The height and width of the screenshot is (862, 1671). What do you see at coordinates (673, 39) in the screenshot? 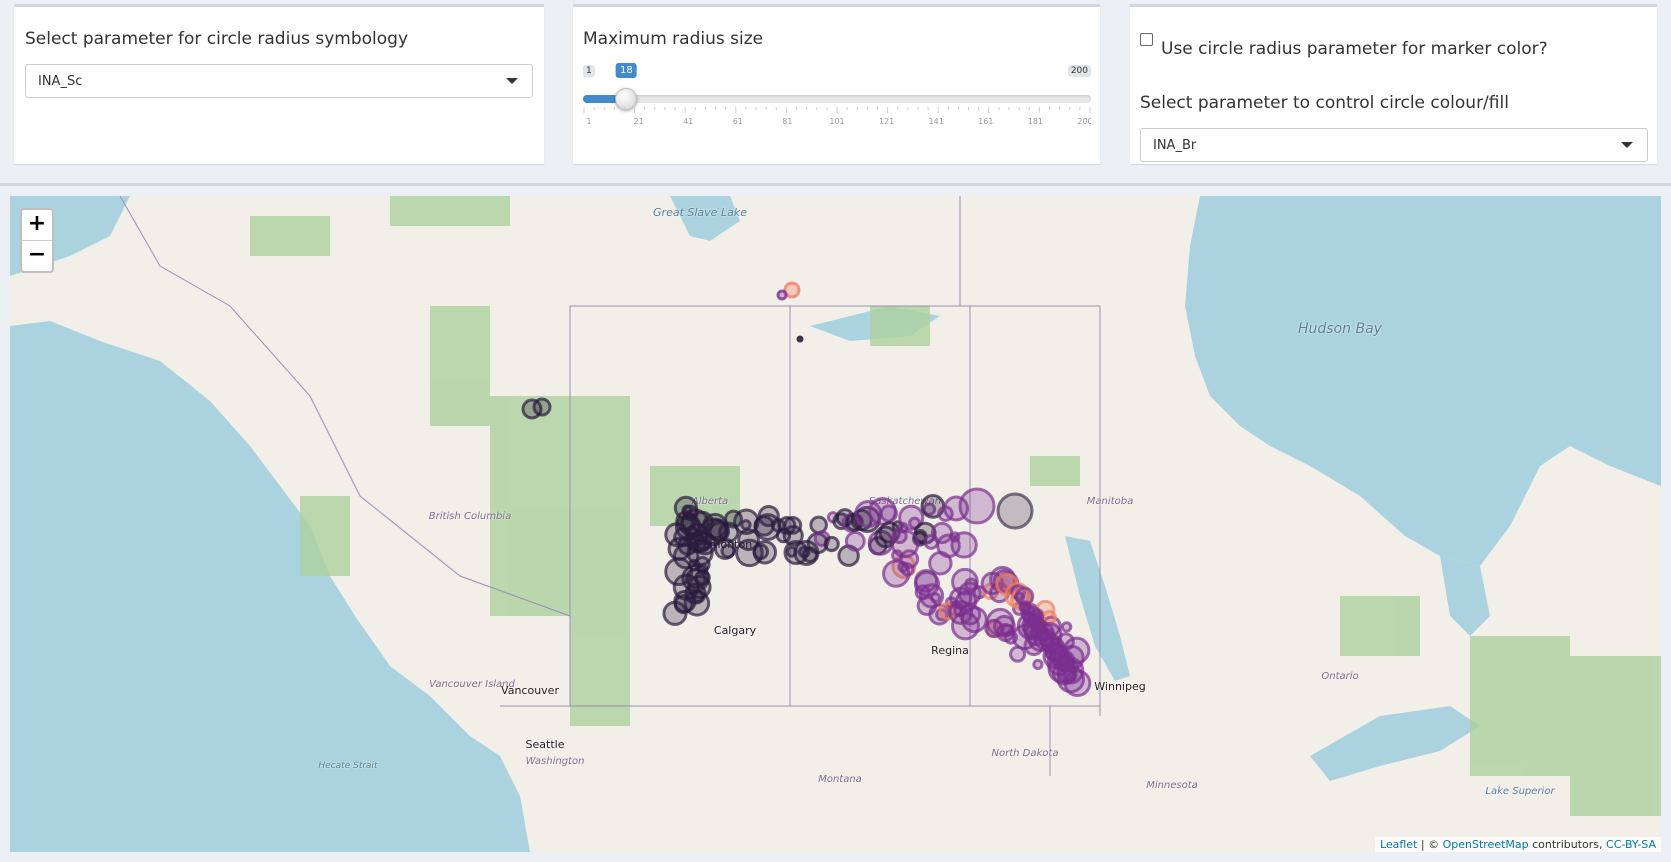
I see `max-radius-label: Maximum radius size` at bounding box center [673, 39].